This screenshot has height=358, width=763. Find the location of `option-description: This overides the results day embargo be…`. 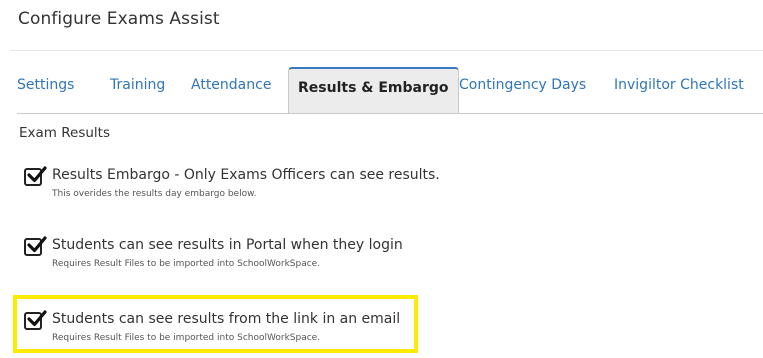

option-description: This overides the results day embargo be… is located at coordinates (154, 194).